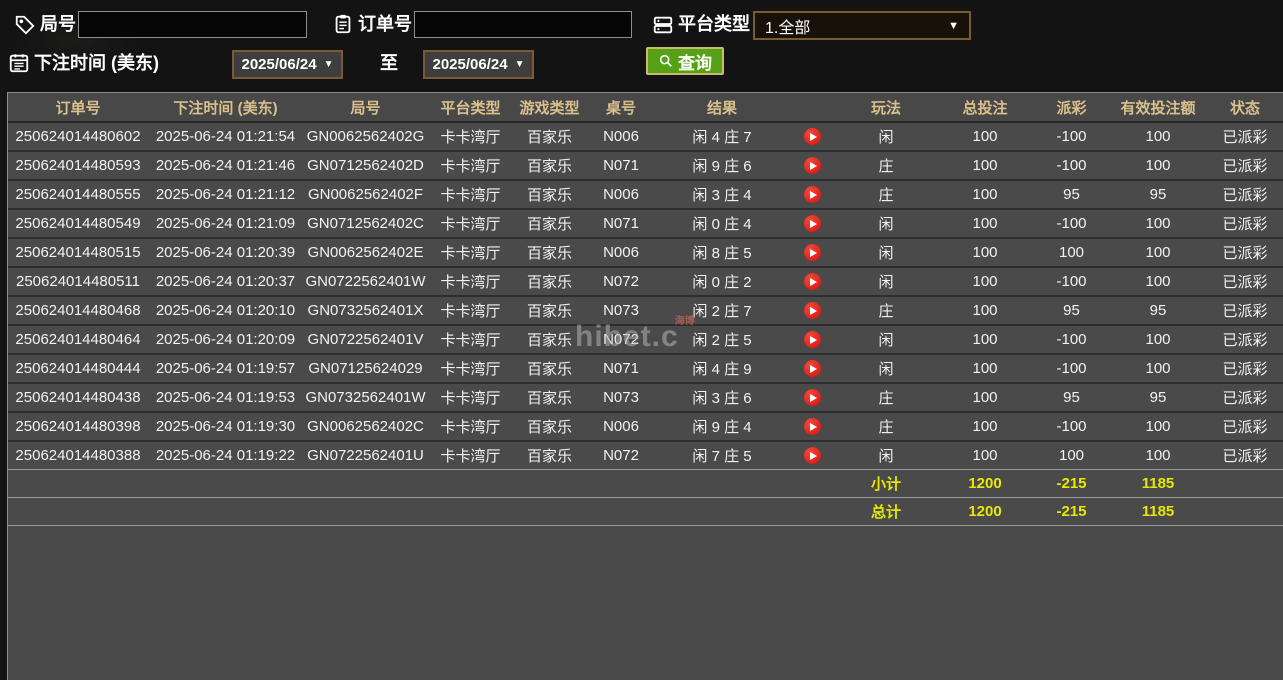  I want to click on order-number-label: 订单号, so click(385, 24).